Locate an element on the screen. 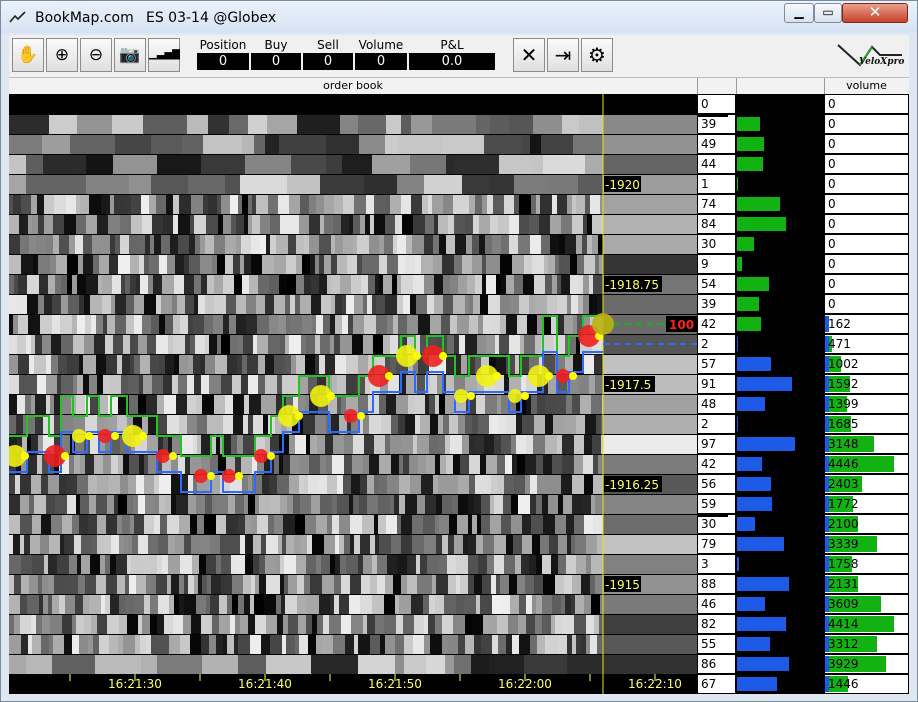 The width and height of the screenshot is (918, 702). order-size-cell: 56 is located at coordinates (716, 484).